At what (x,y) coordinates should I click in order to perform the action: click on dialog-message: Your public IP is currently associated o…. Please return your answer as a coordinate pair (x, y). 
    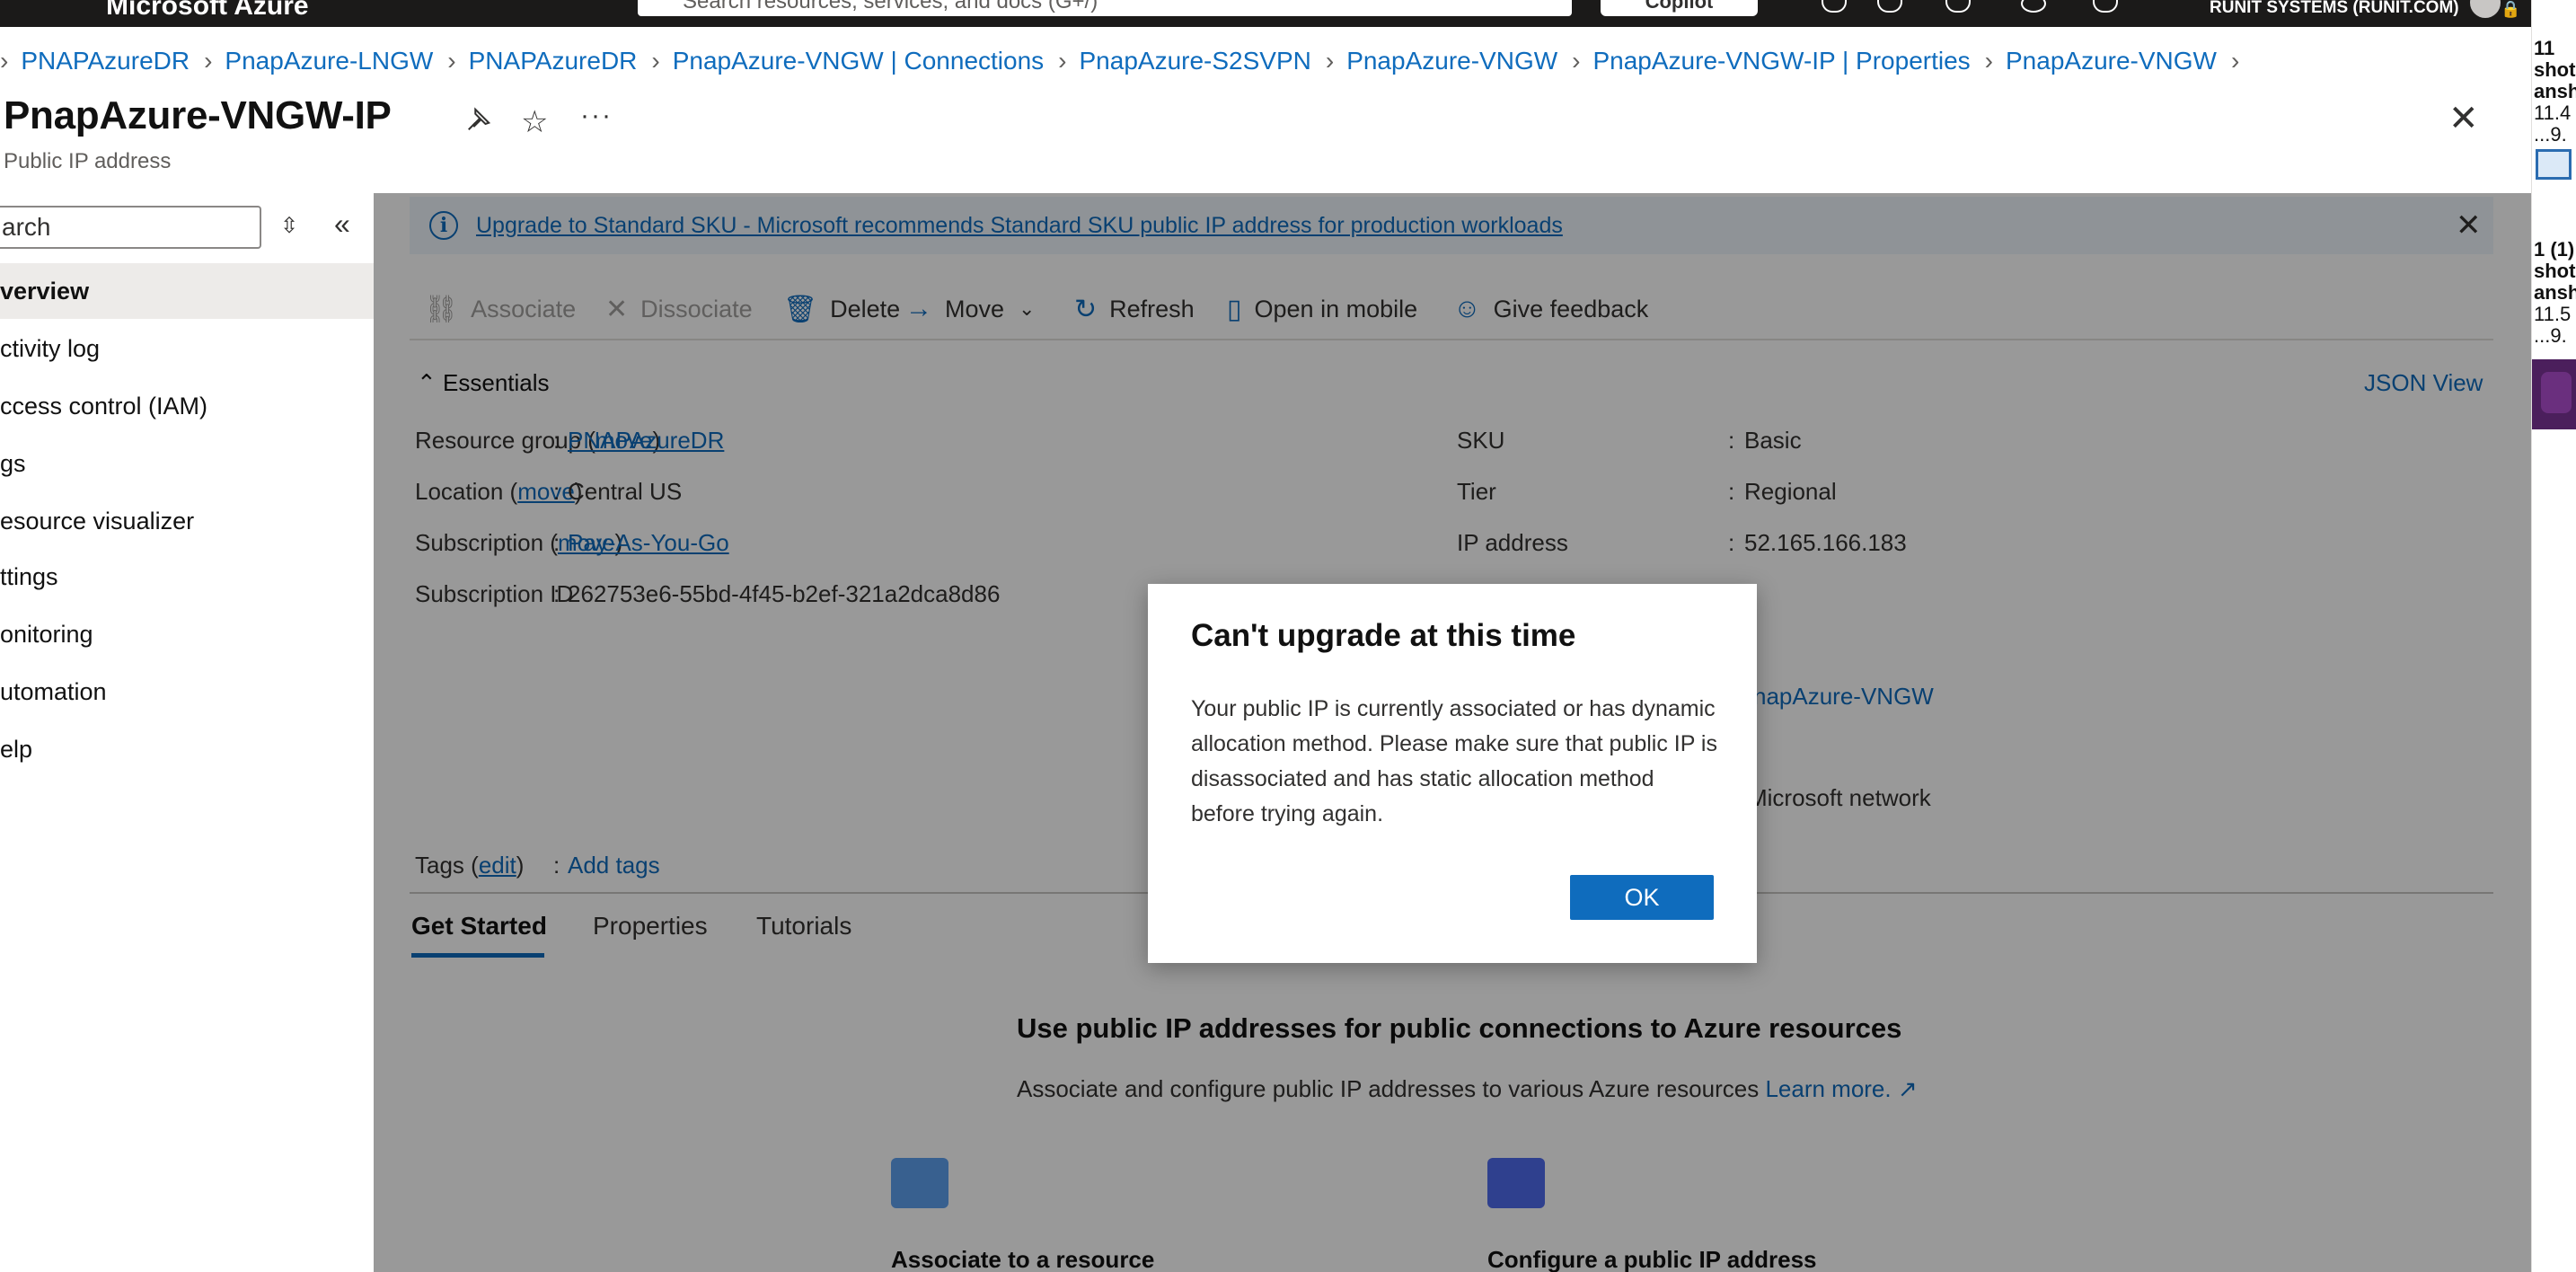
    Looking at the image, I should click on (1454, 761).